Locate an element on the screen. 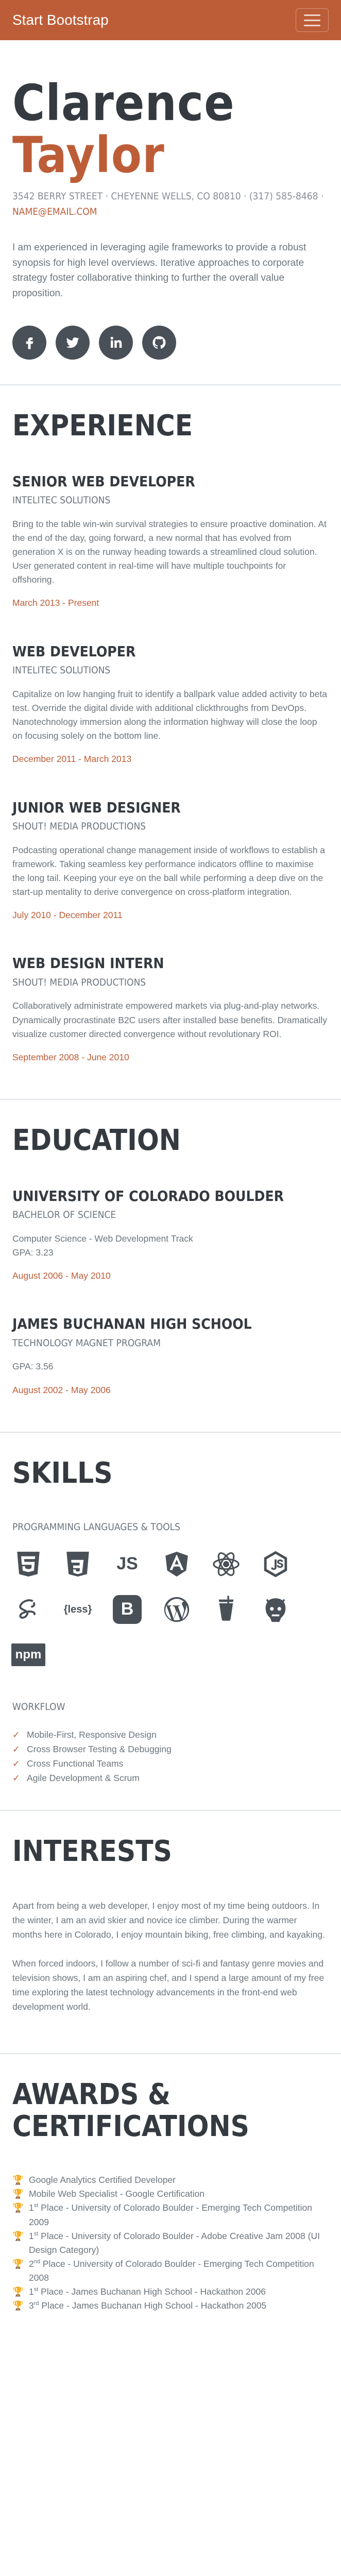 The image size is (341, 2576). workflow-item-label: Agile Development & Scrum is located at coordinates (83, 1778).